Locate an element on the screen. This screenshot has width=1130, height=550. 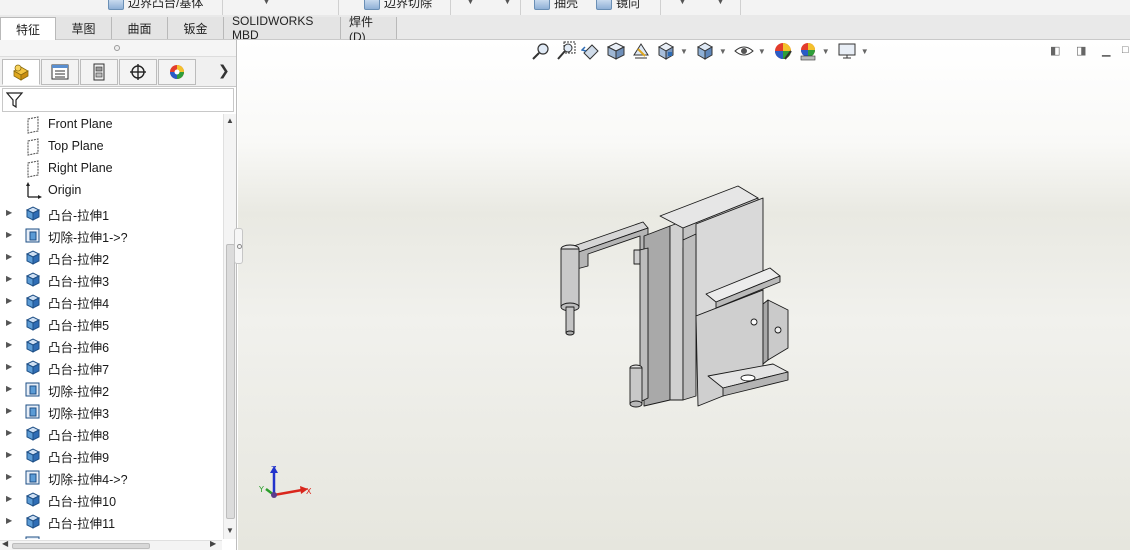
tree-node-label: 凸台-拉伸6 is located at coordinates (79, 348).